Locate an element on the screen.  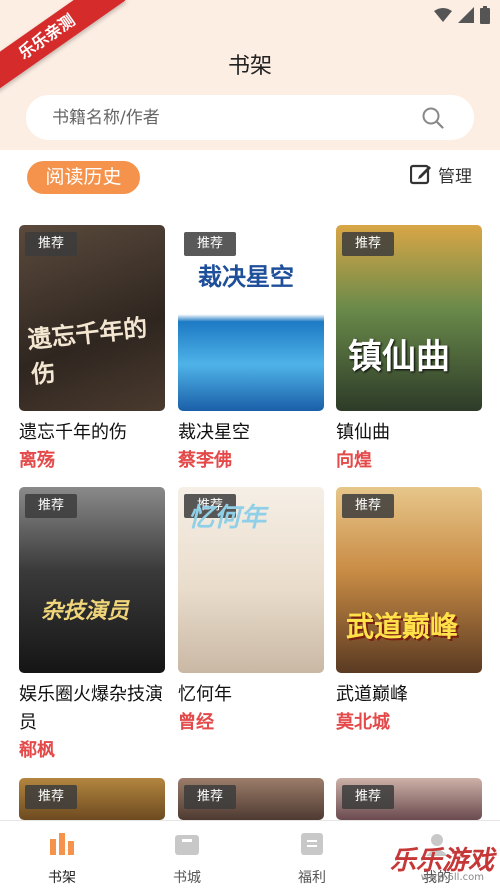
book-author: 蔡李佛 is located at coordinates (205, 460).